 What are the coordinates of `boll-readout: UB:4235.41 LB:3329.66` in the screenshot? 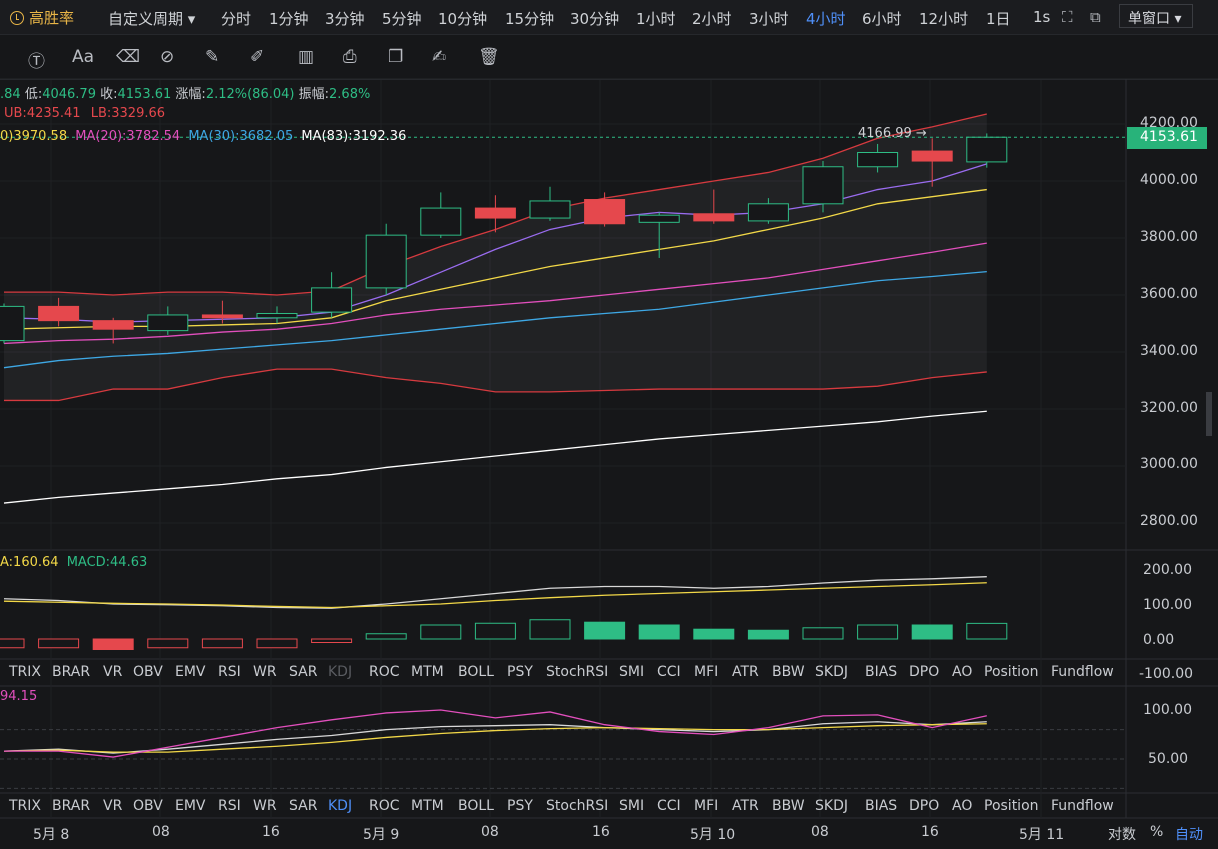 It's located at (84, 113).